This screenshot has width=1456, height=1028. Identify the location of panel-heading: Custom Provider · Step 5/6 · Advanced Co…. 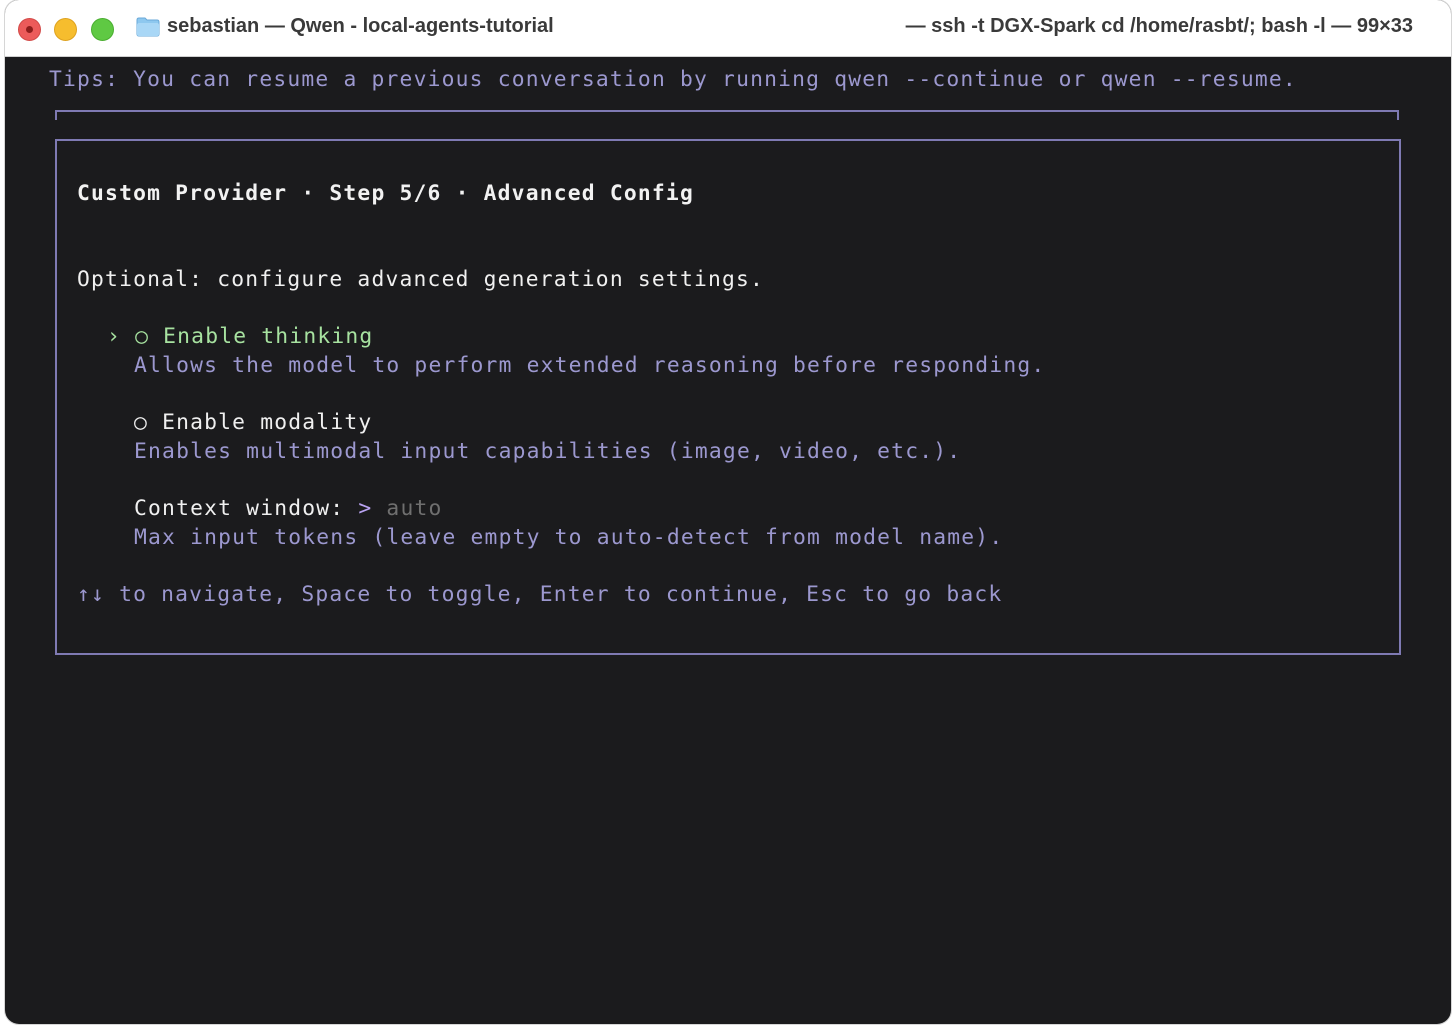
(385, 193).